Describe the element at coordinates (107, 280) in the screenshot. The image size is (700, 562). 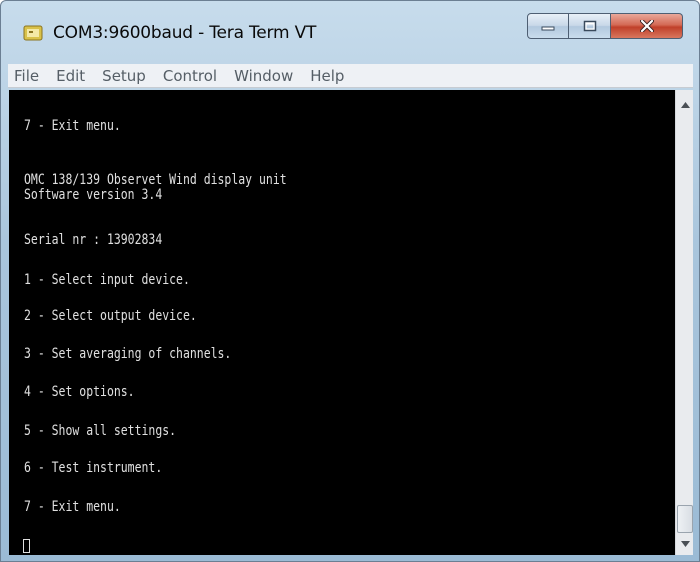
I see `terminal-line: 1 - Select input device.` at that location.